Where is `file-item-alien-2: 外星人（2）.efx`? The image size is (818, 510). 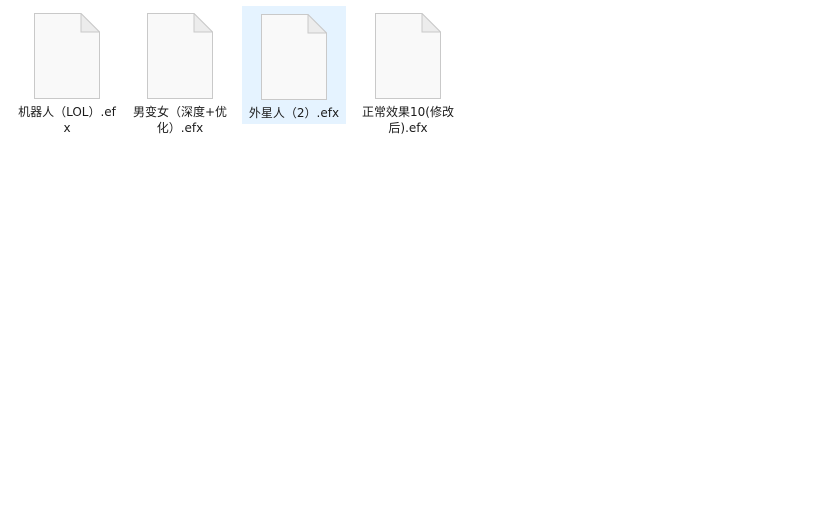 file-item-alien-2: 外星人（2）.efx is located at coordinates (294, 65).